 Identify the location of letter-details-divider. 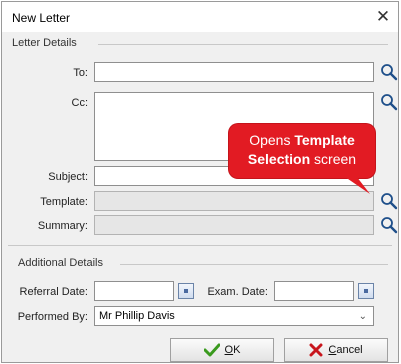
(243, 44).